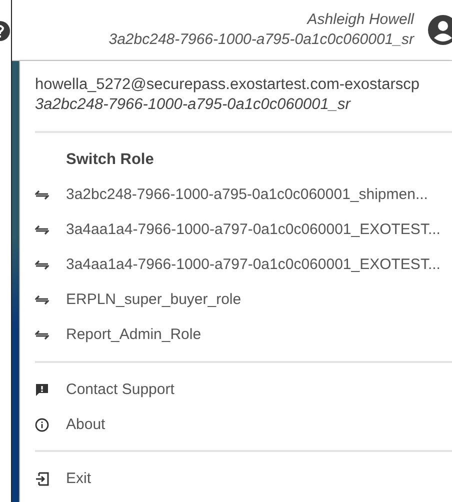 This screenshot has width=452, height=502. I want to click on menu-item: About, so click(243, 424).